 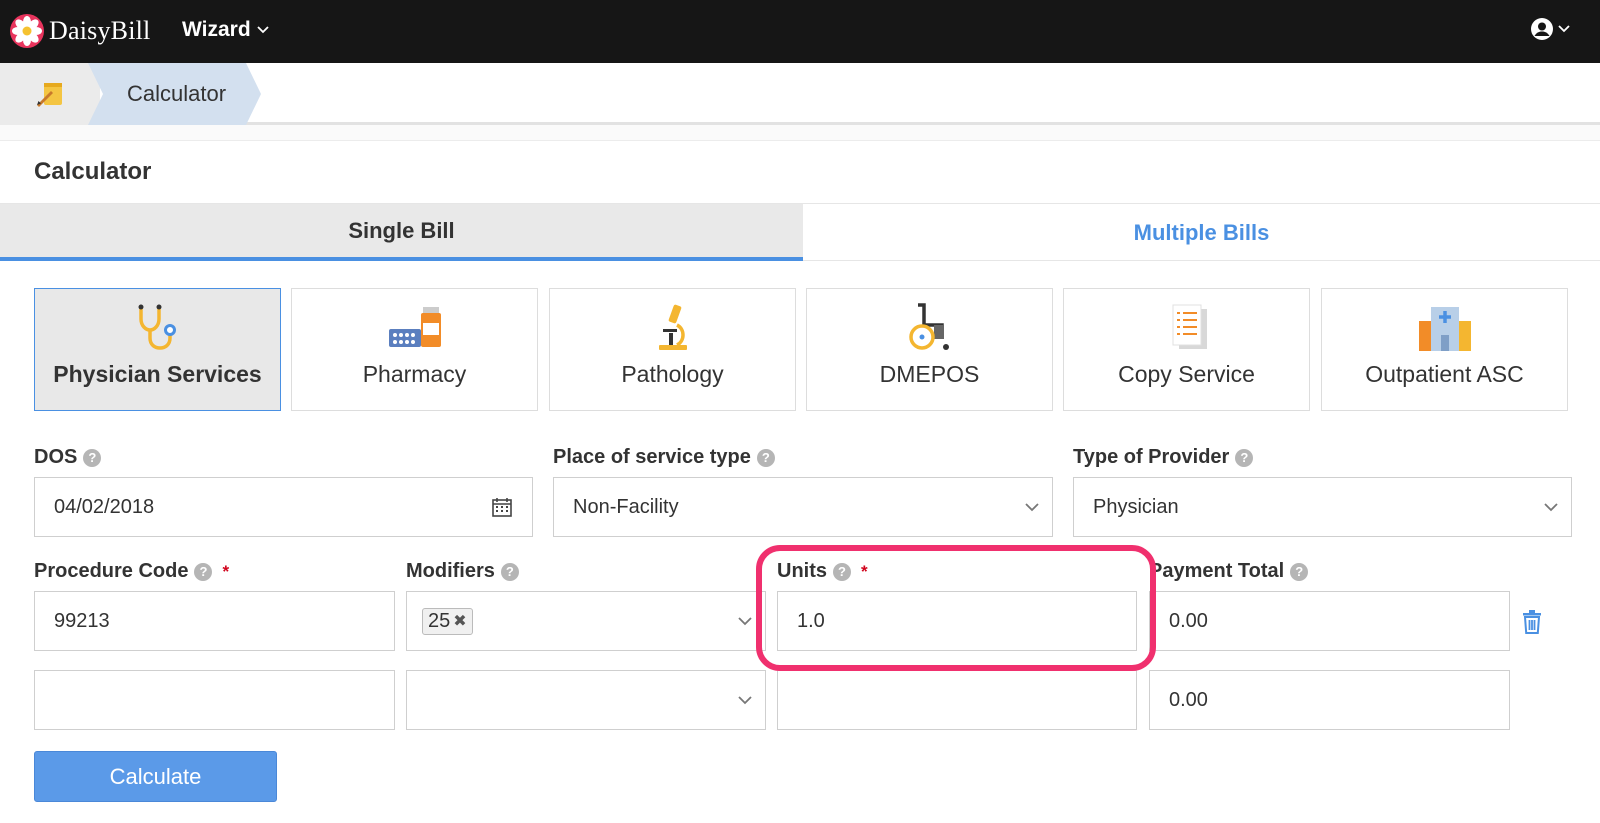 I want to click on place-of-service-label: Place of service type ?, so click(x=664, y=457).